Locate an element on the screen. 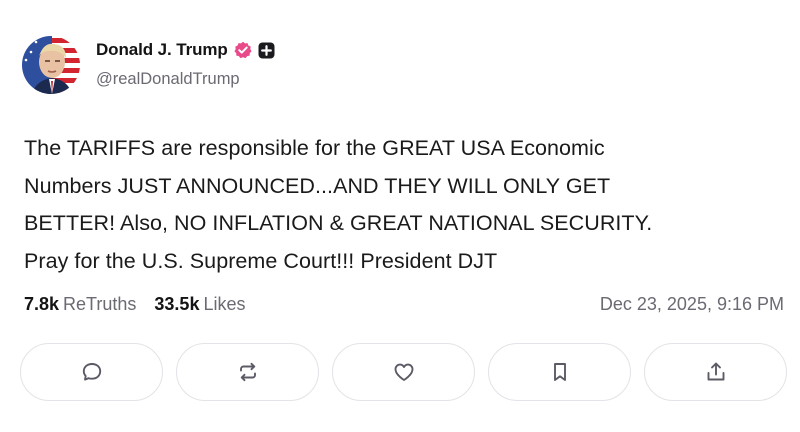 This screenshot has width=800, height=432. post-stats: 7.8k ReTruths 33.5k Likes is located at coordinates (143, 304).